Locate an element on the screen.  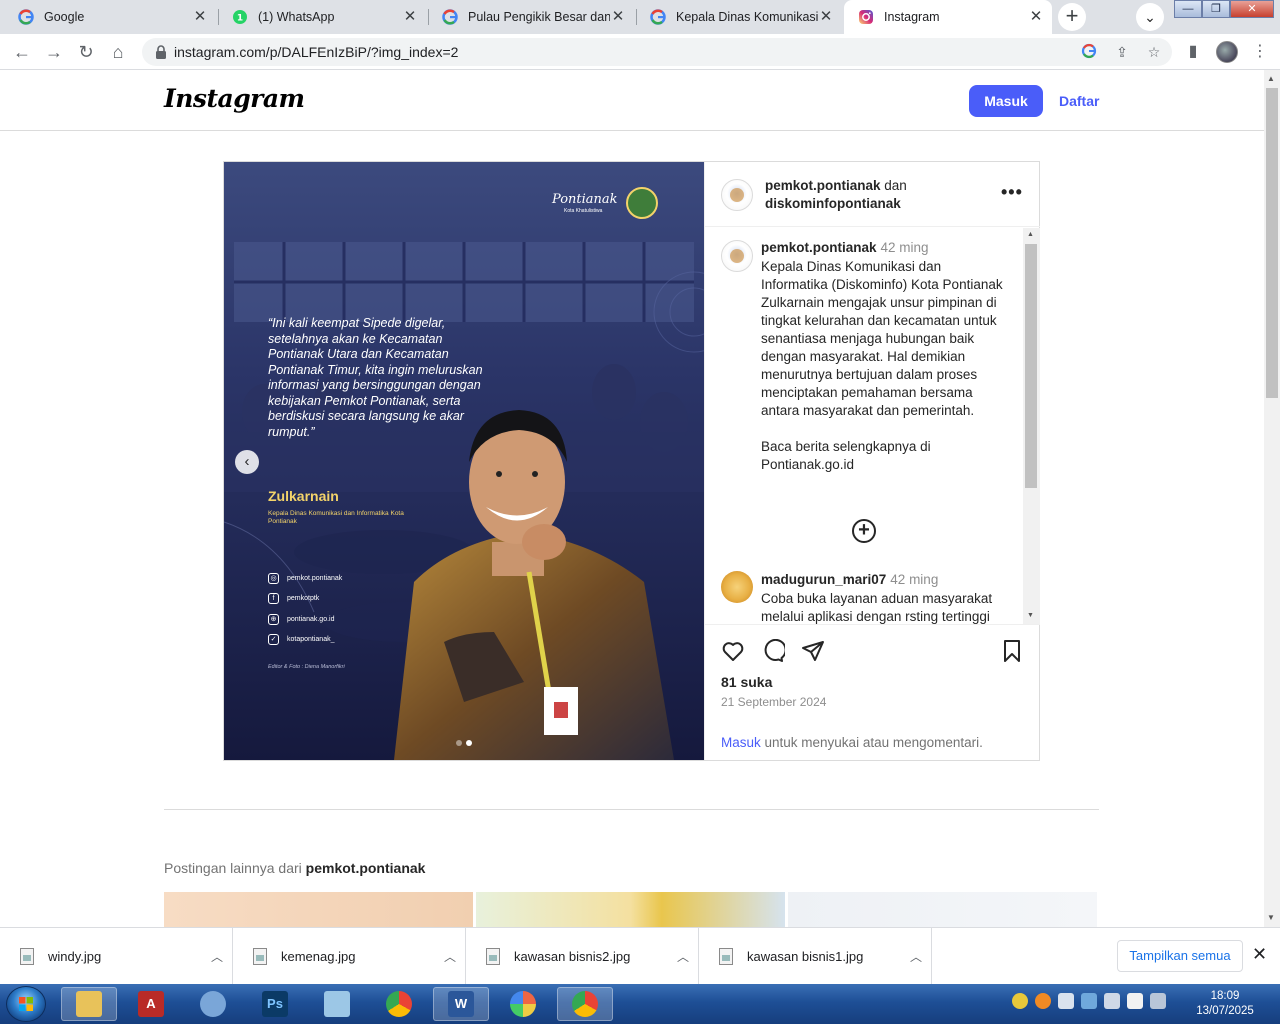
home-button: ⌂ is located at coordinates (118, 52).